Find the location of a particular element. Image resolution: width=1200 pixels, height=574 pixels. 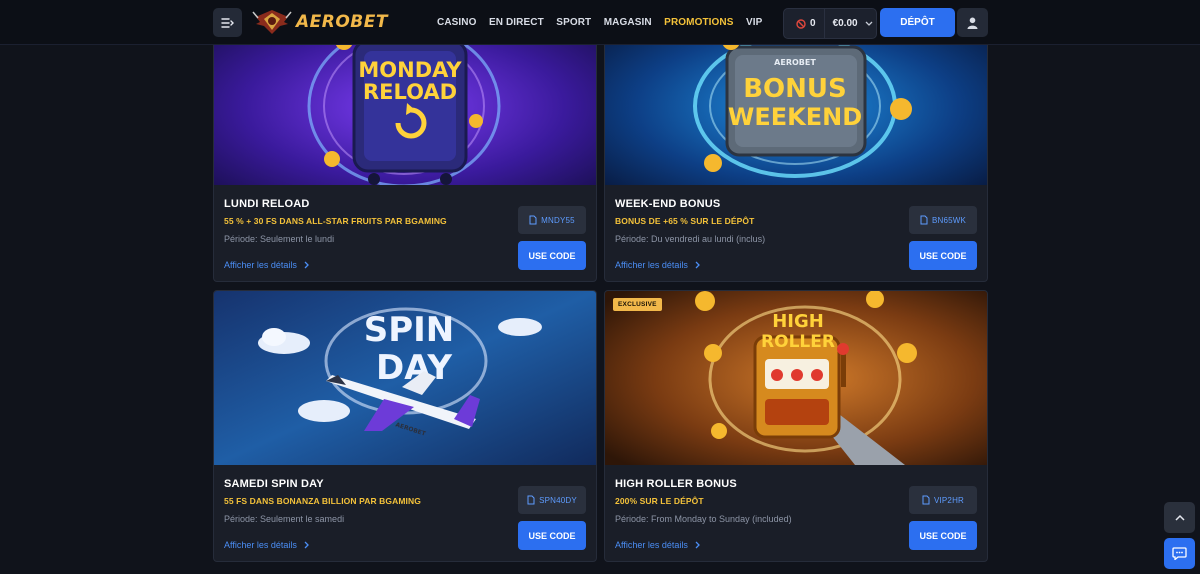

promo-subtitle: BONUS DE +65 % SUR LE DÉPÔT is located at coordinates (685, 221).